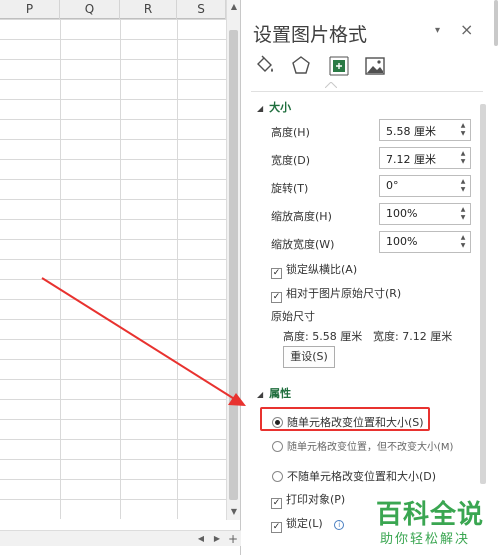  What do you see at coordinates (201, 9) in the screenshot?
I see `column-header-s: S` at bounding box center [201, 9].